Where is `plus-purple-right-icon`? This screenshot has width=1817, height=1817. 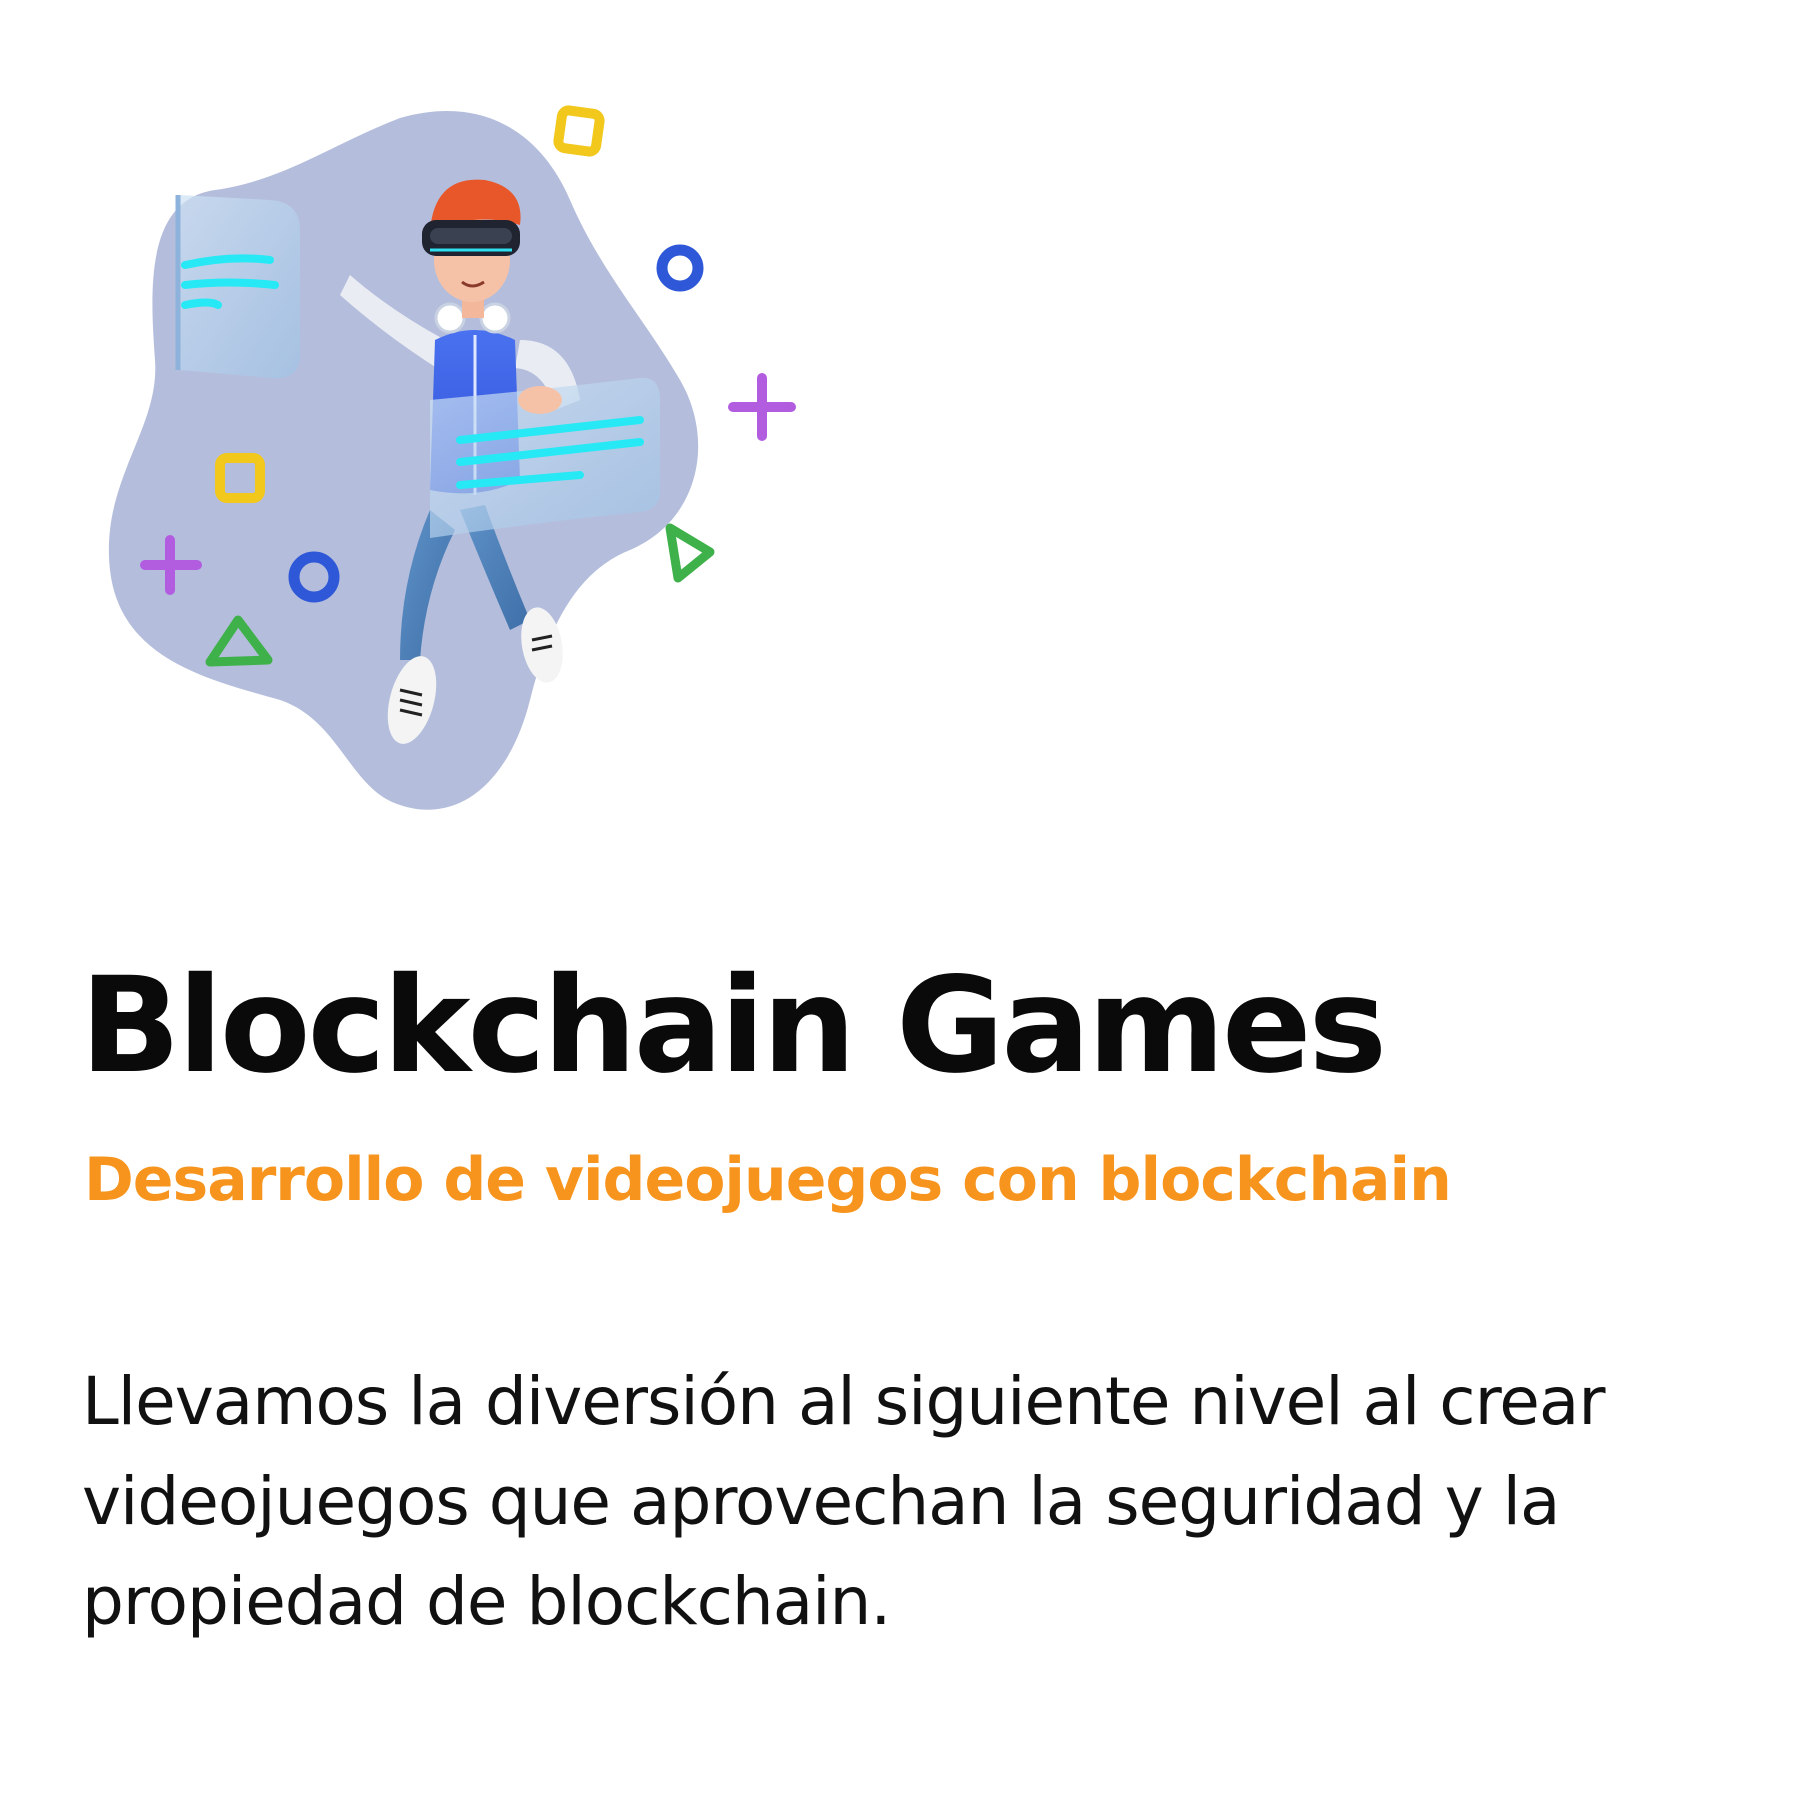 plus-purple-right-icon is located at coordinates (762, 407).